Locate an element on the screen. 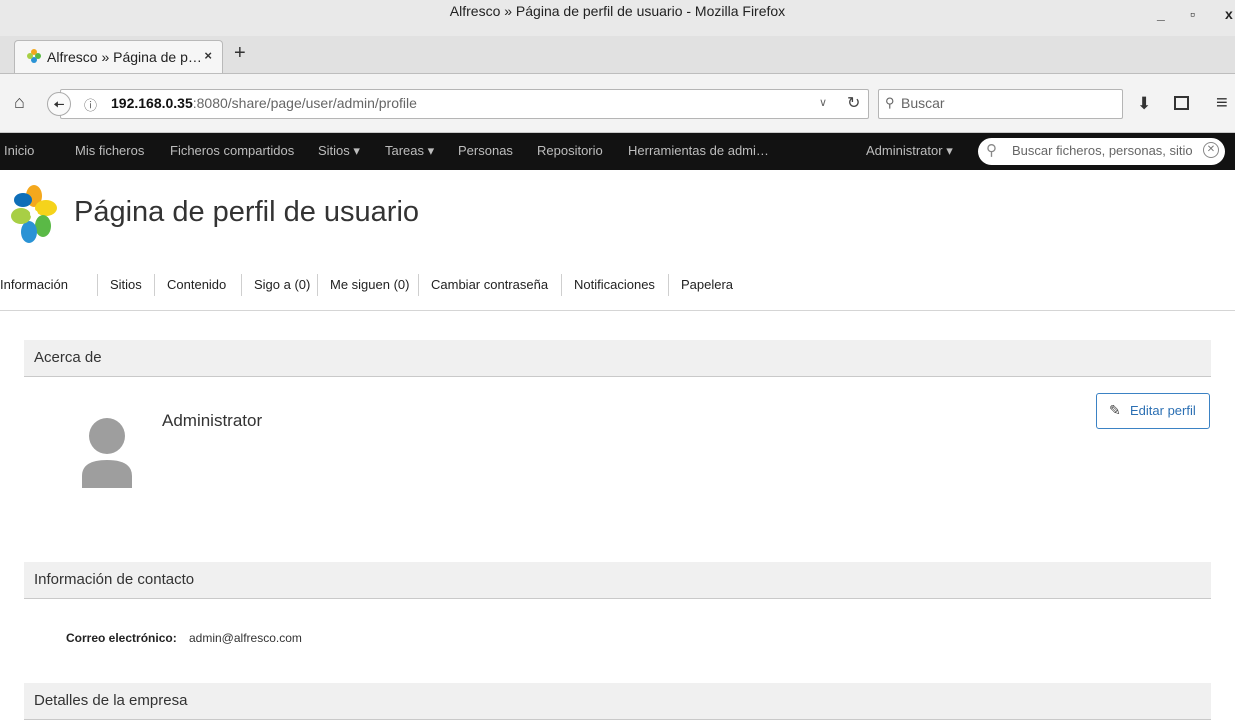 The width and height of the screenshot is (1235, 720). maximize-button: ▫ is located at coordinates (1192, 14).